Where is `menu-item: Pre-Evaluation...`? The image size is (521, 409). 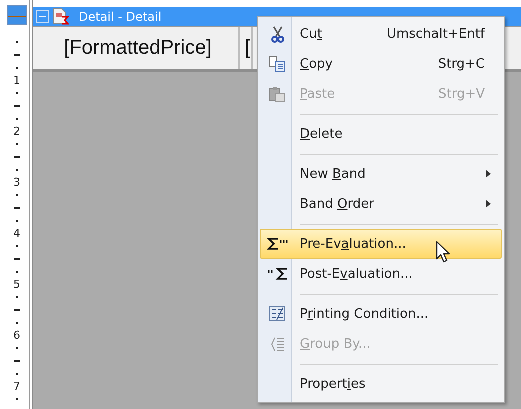
menu-item: Pre-Evaluation... is located at coordinates (381, 244).